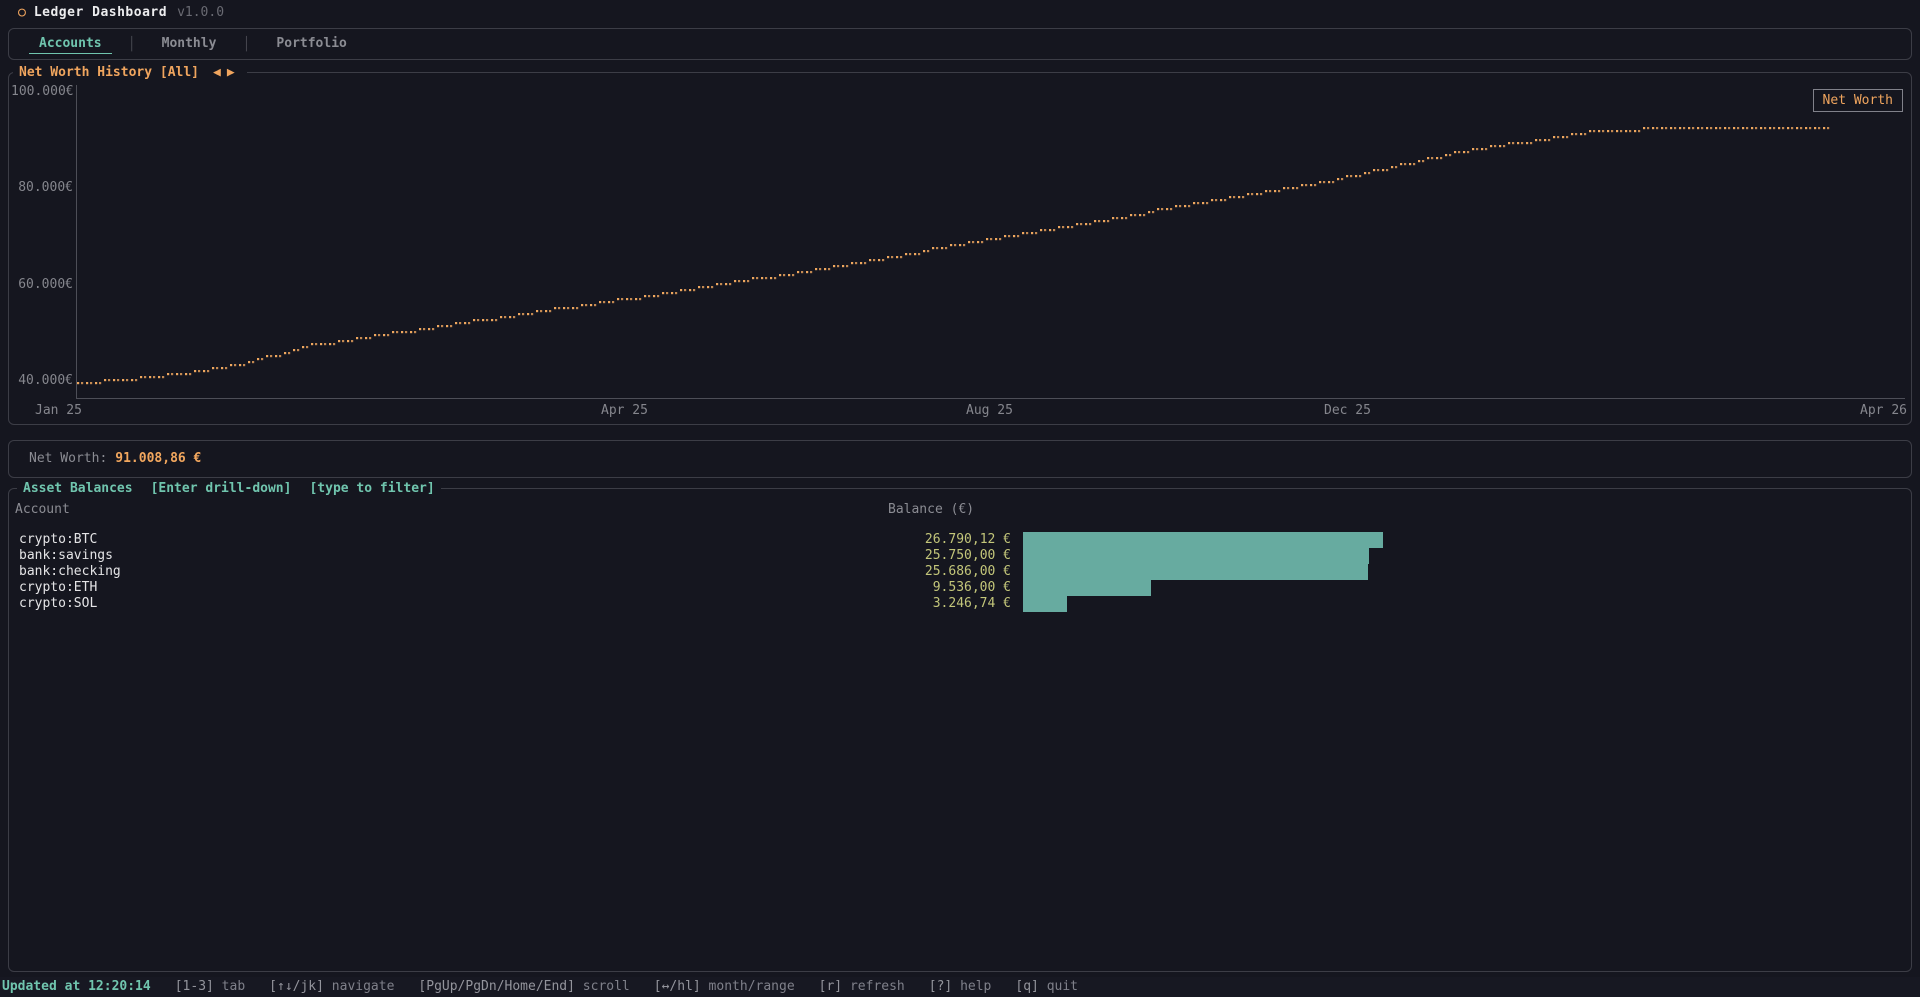 The image size is (1920, 997). I want to click on chart-range-arrows: ◀▶, so click(227, 72).